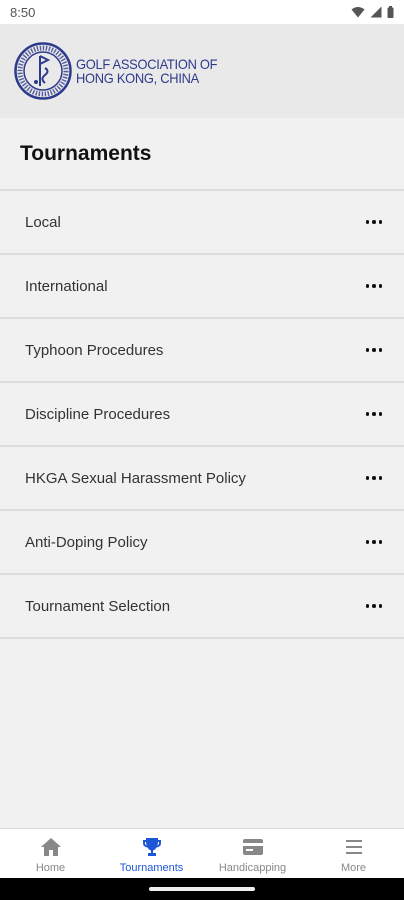 The height and width of the screenshot is (900, 404). Describe the element at coordinates (376, 12) in the screenshot. I see `signal-icon` at that location.